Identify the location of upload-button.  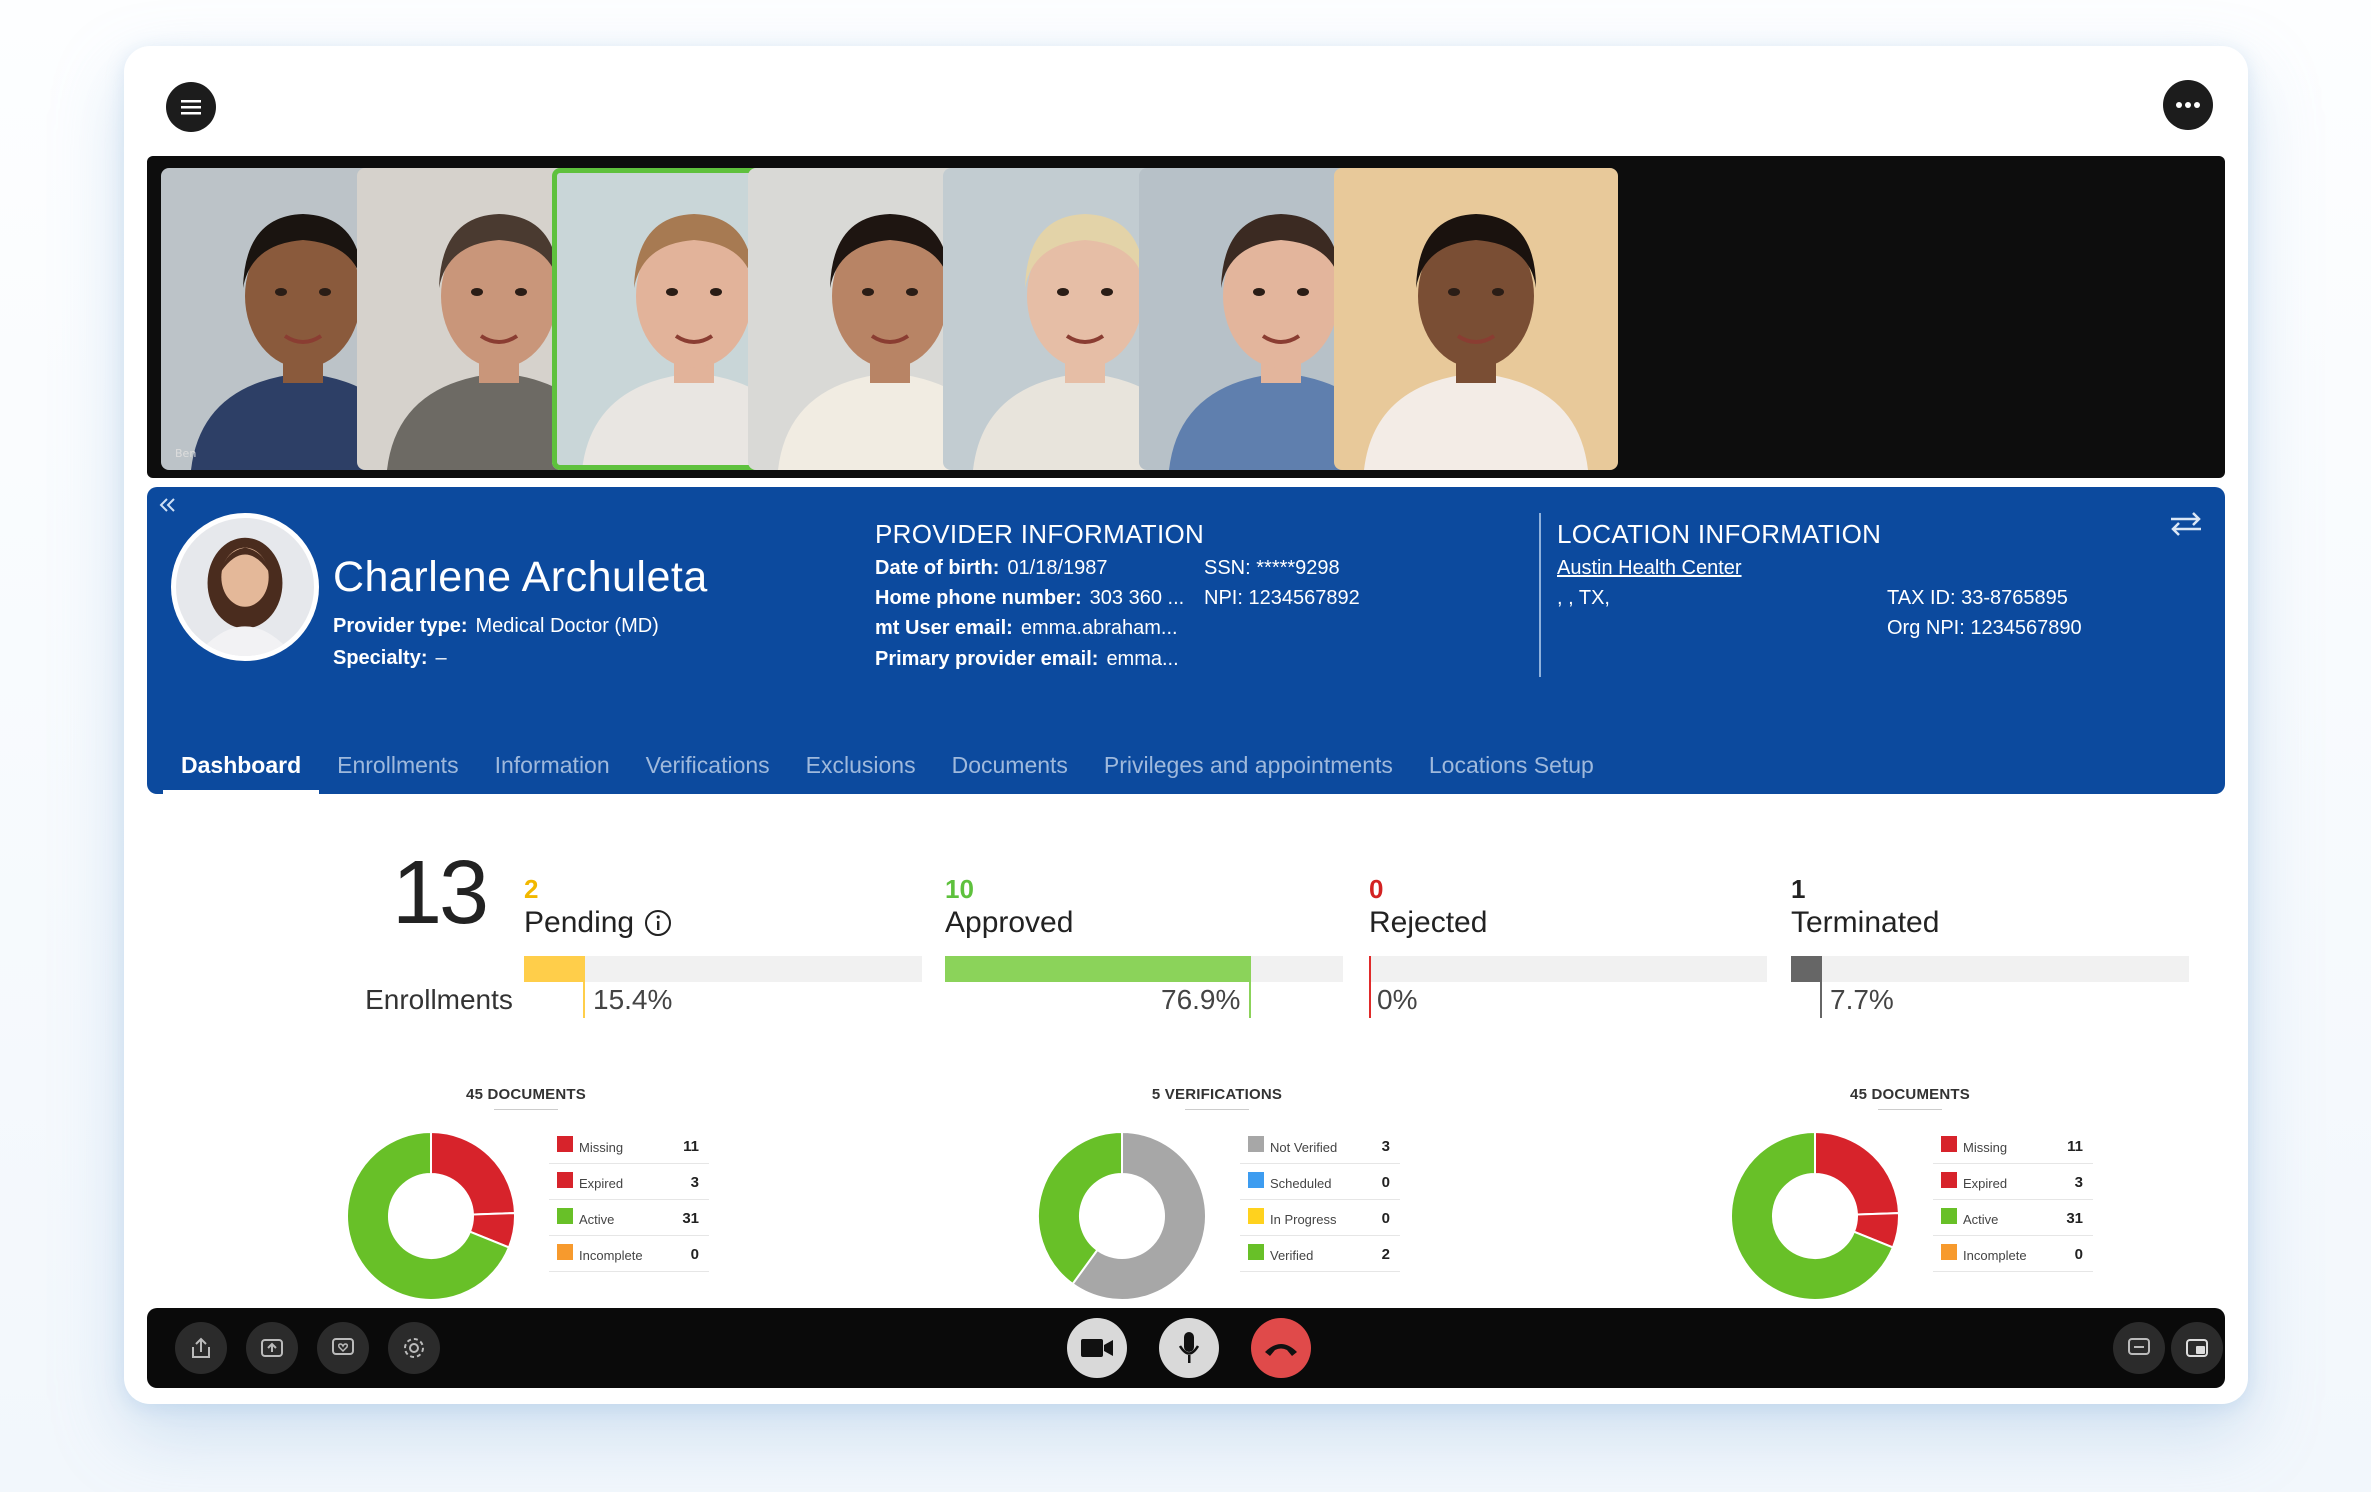
(272, 1348).